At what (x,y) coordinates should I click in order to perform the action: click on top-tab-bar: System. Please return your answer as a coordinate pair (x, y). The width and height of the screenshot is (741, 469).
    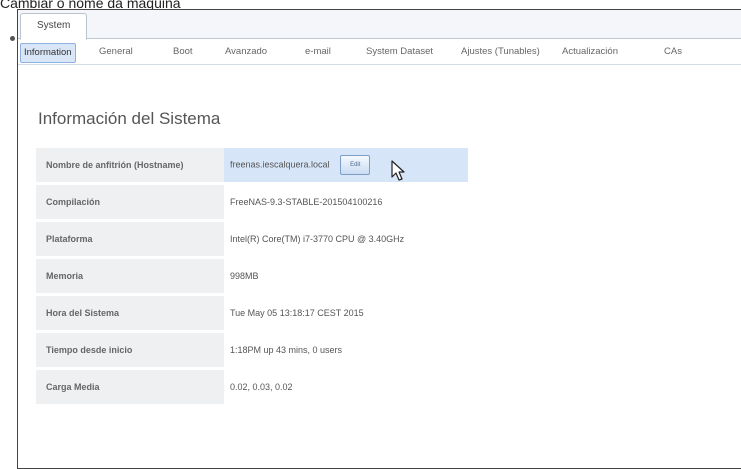
    Looking at the image, I should click on (379, 25).